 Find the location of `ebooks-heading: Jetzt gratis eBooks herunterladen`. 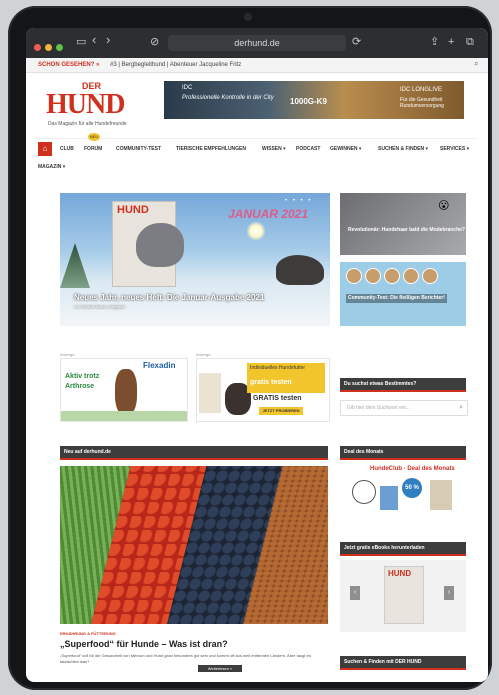

ebooks-heading: Jetzt gratis eBooks herunterladen is located at coordinates (403, 549).